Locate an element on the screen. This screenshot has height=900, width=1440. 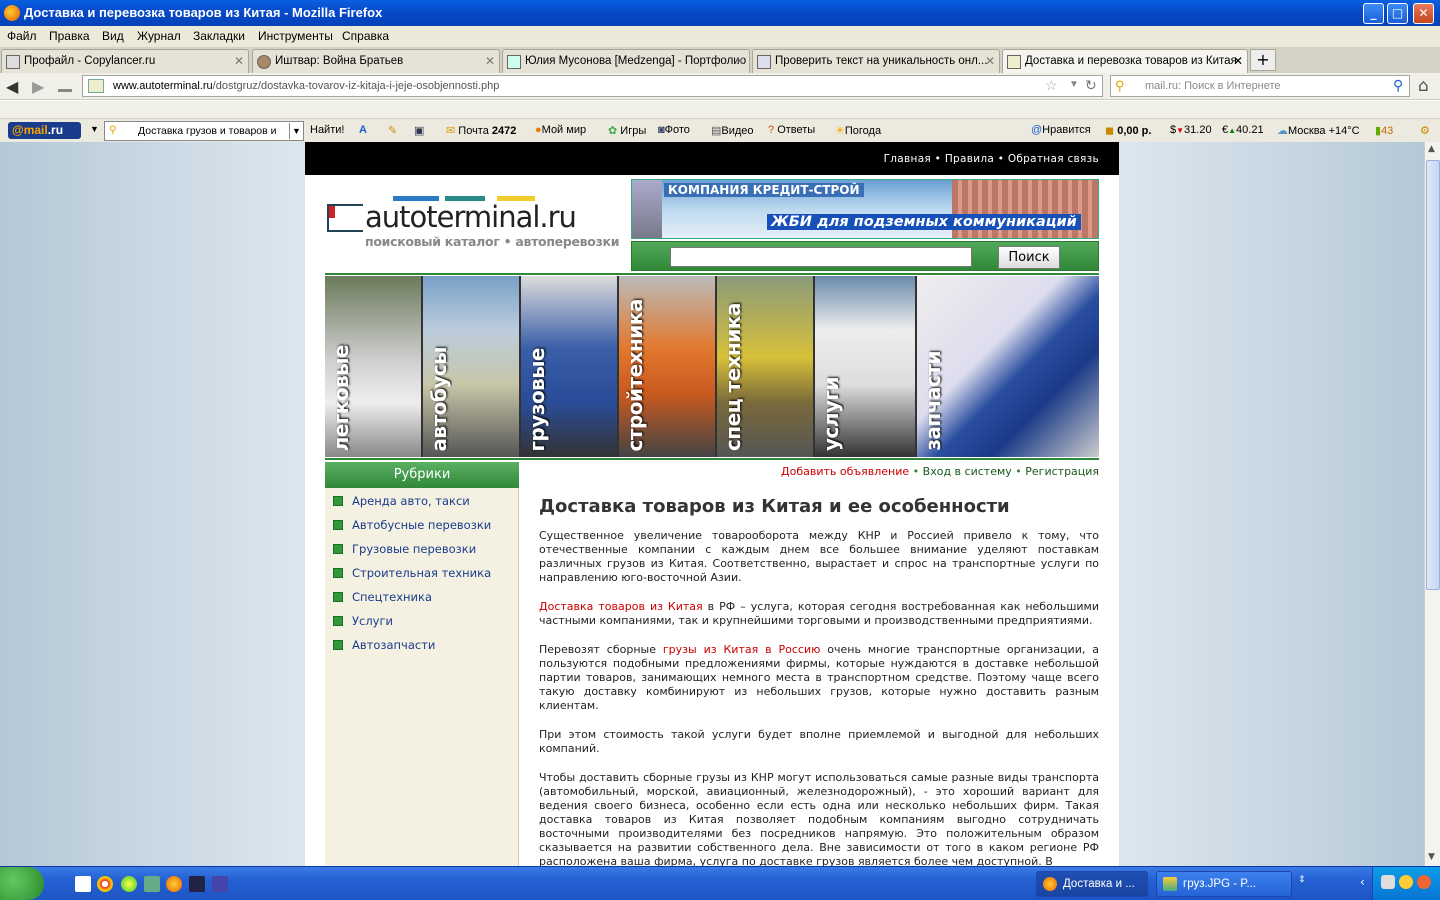
minimize-button: _ is located at coordinates (1373, 13).